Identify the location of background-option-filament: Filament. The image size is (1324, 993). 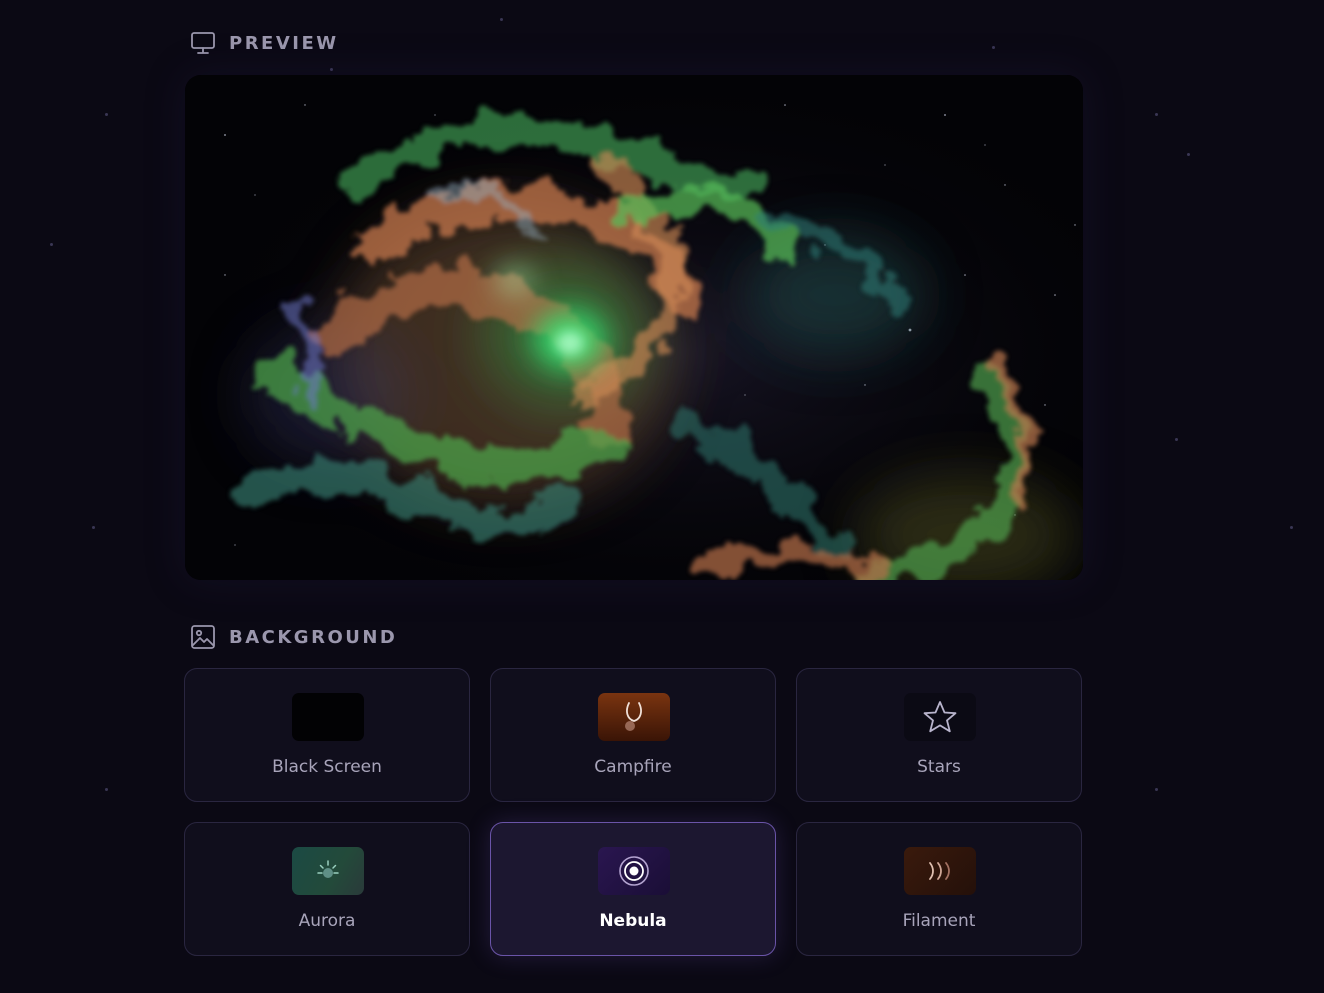
(939, 889).